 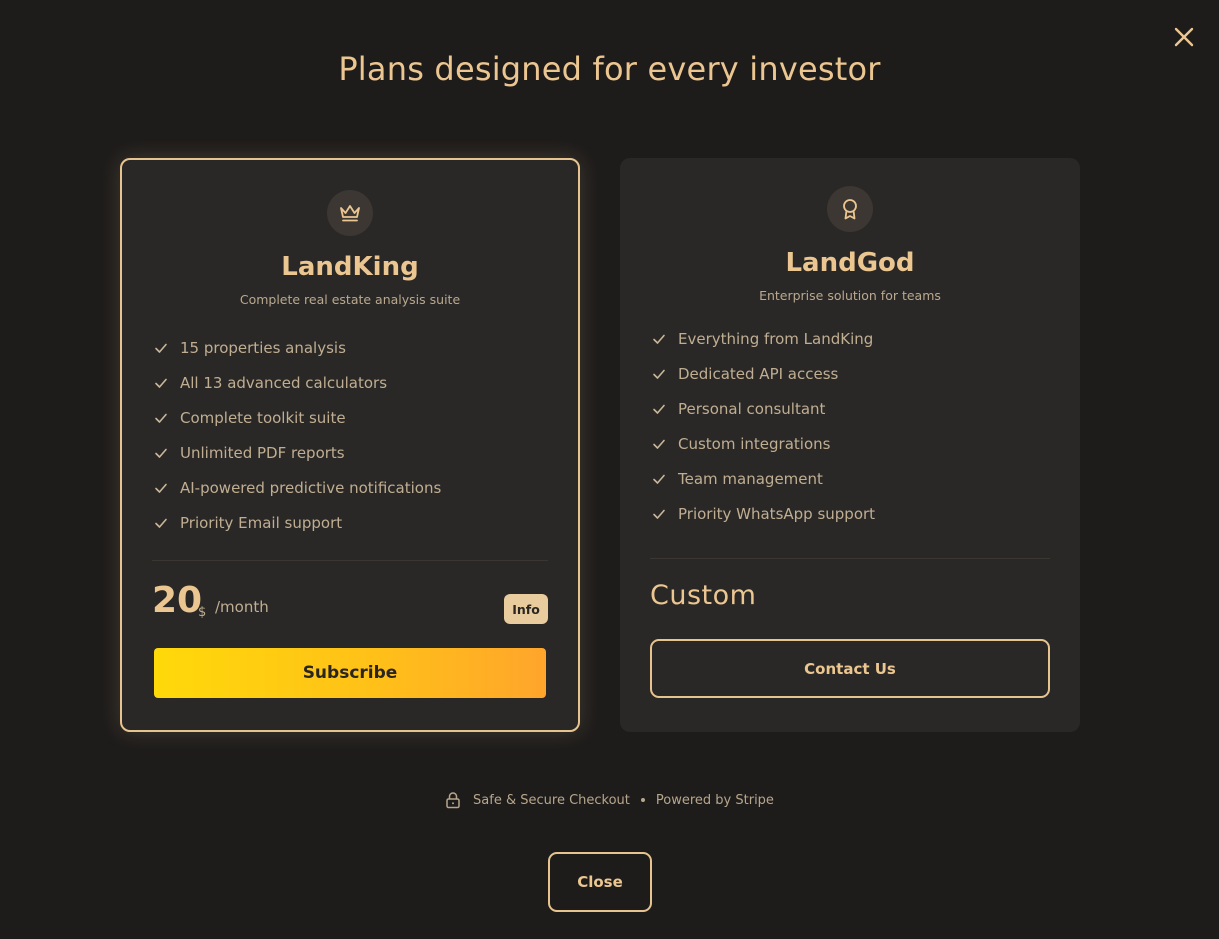 I want to click on secure-checkout-row: Safe & Secure Checkout Powered by Stripe, so click(x=609, y=800).